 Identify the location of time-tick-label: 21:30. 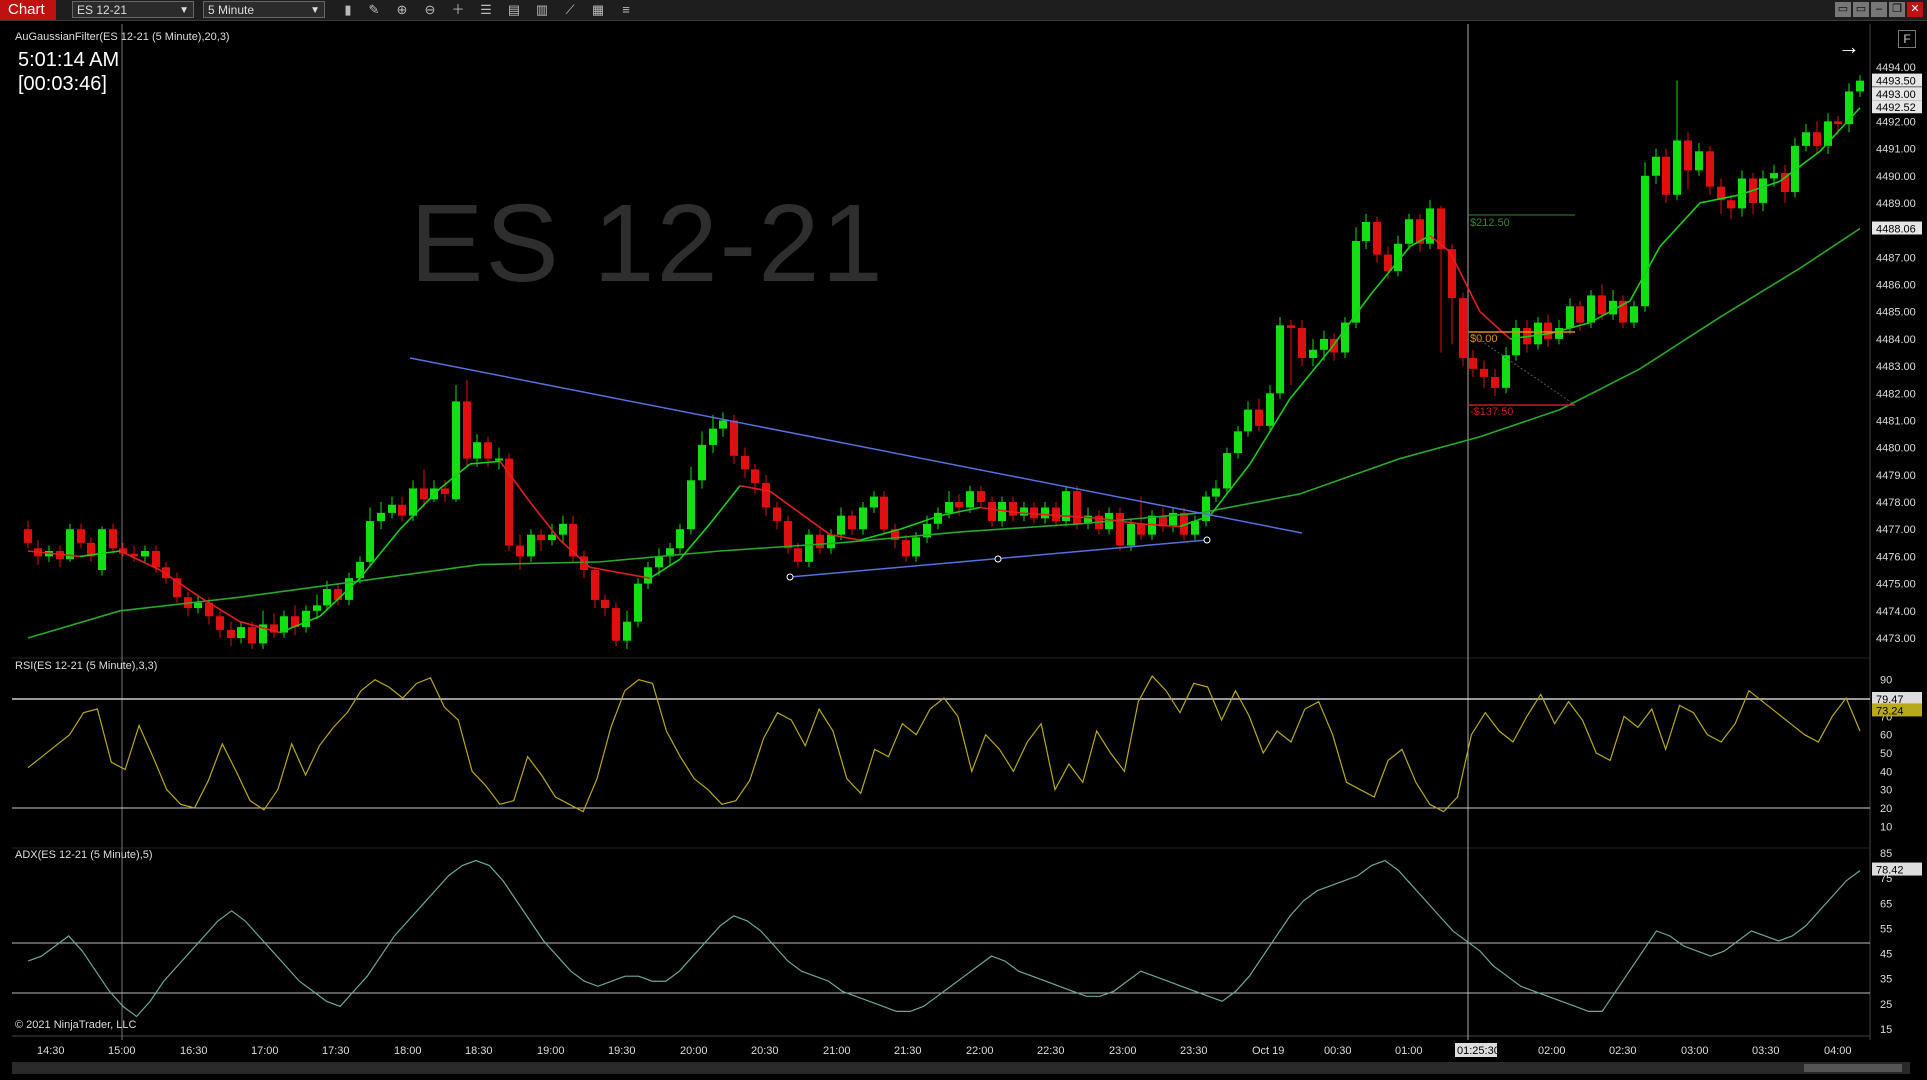
(908, 1051).